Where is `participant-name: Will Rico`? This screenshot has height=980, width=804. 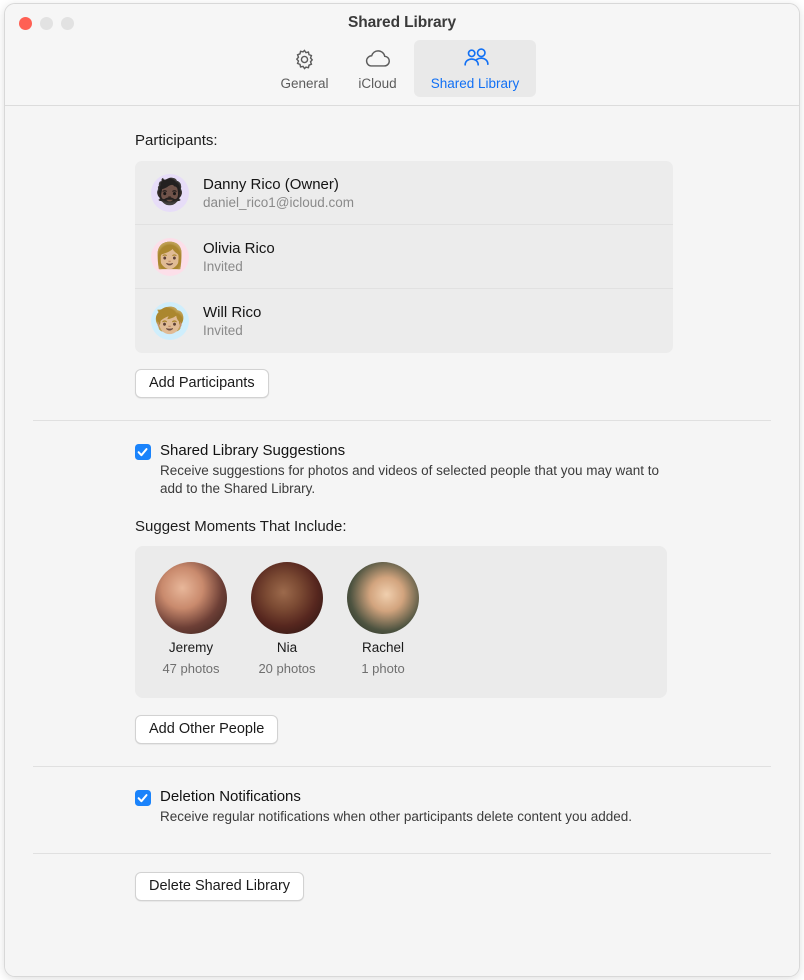 participant-name: Will Rico is located at coordinates (232, 312).